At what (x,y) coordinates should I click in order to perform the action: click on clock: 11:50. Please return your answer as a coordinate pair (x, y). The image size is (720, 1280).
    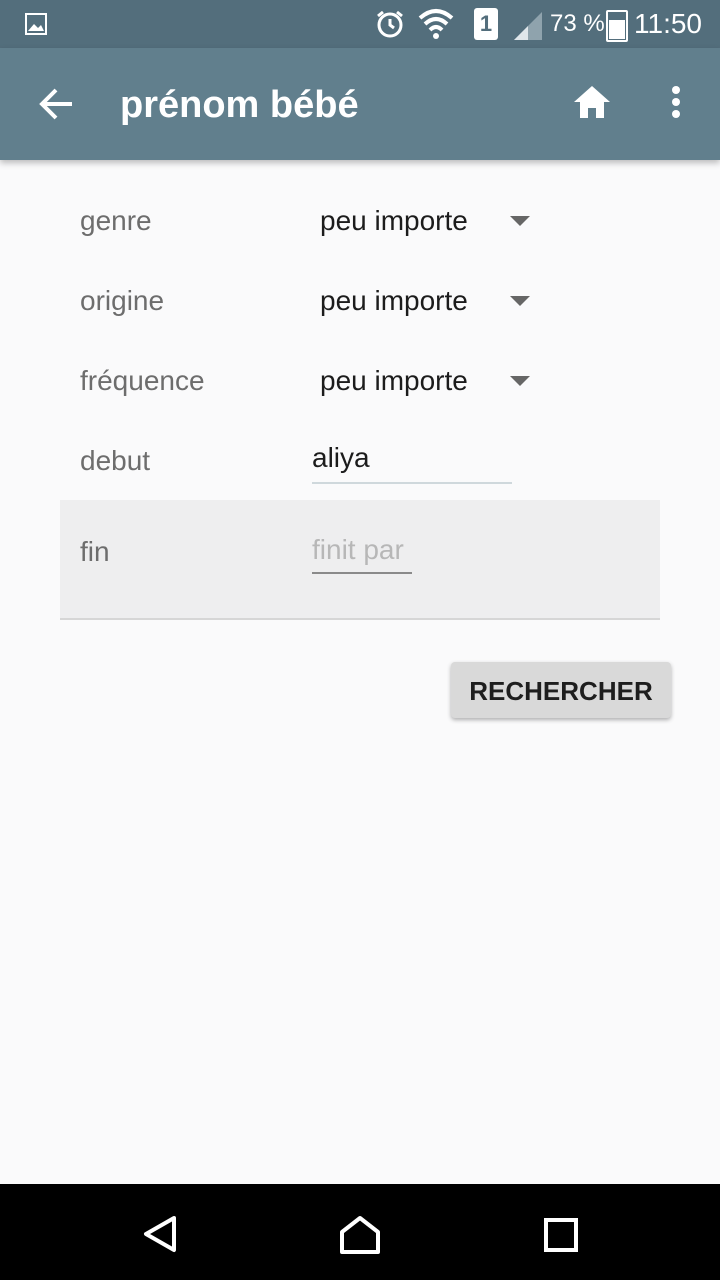
    Looking at the image, I should click on (668, 23).